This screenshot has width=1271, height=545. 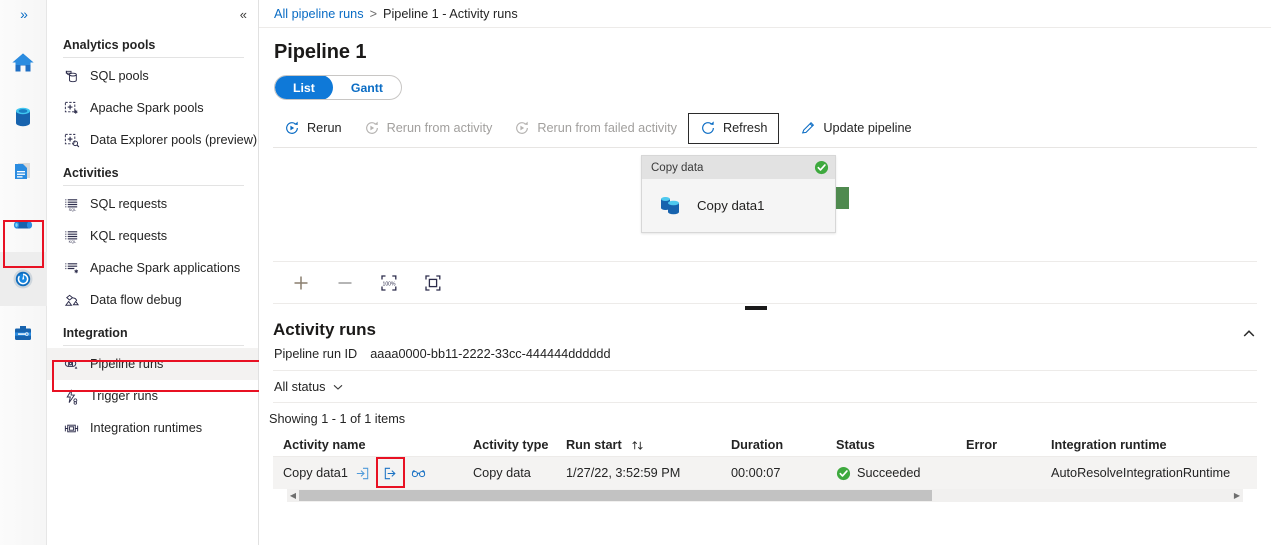 I want to click on page-title: Pipeline 1, so click(x=320, y=52).